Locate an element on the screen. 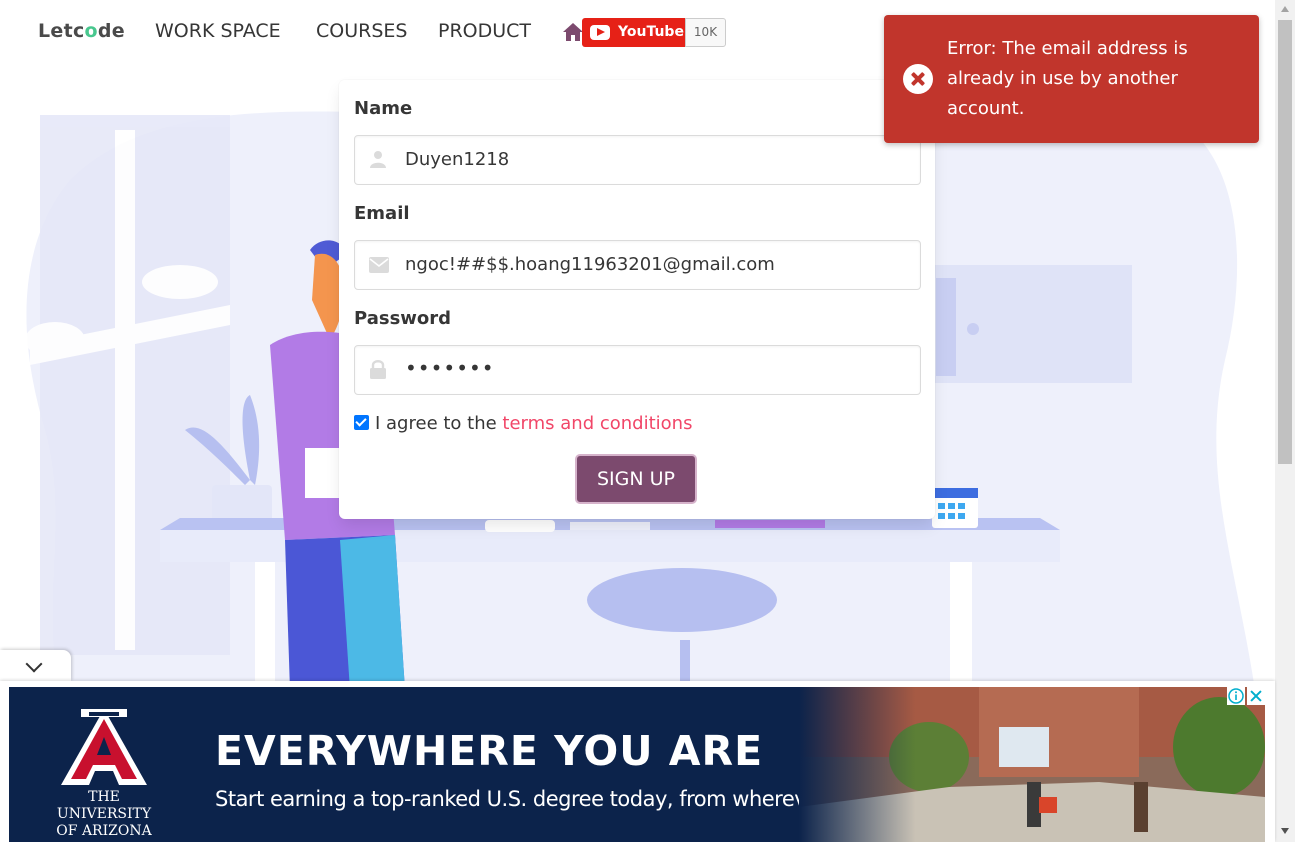  email-label: Email is located at coordinates (382, 213).